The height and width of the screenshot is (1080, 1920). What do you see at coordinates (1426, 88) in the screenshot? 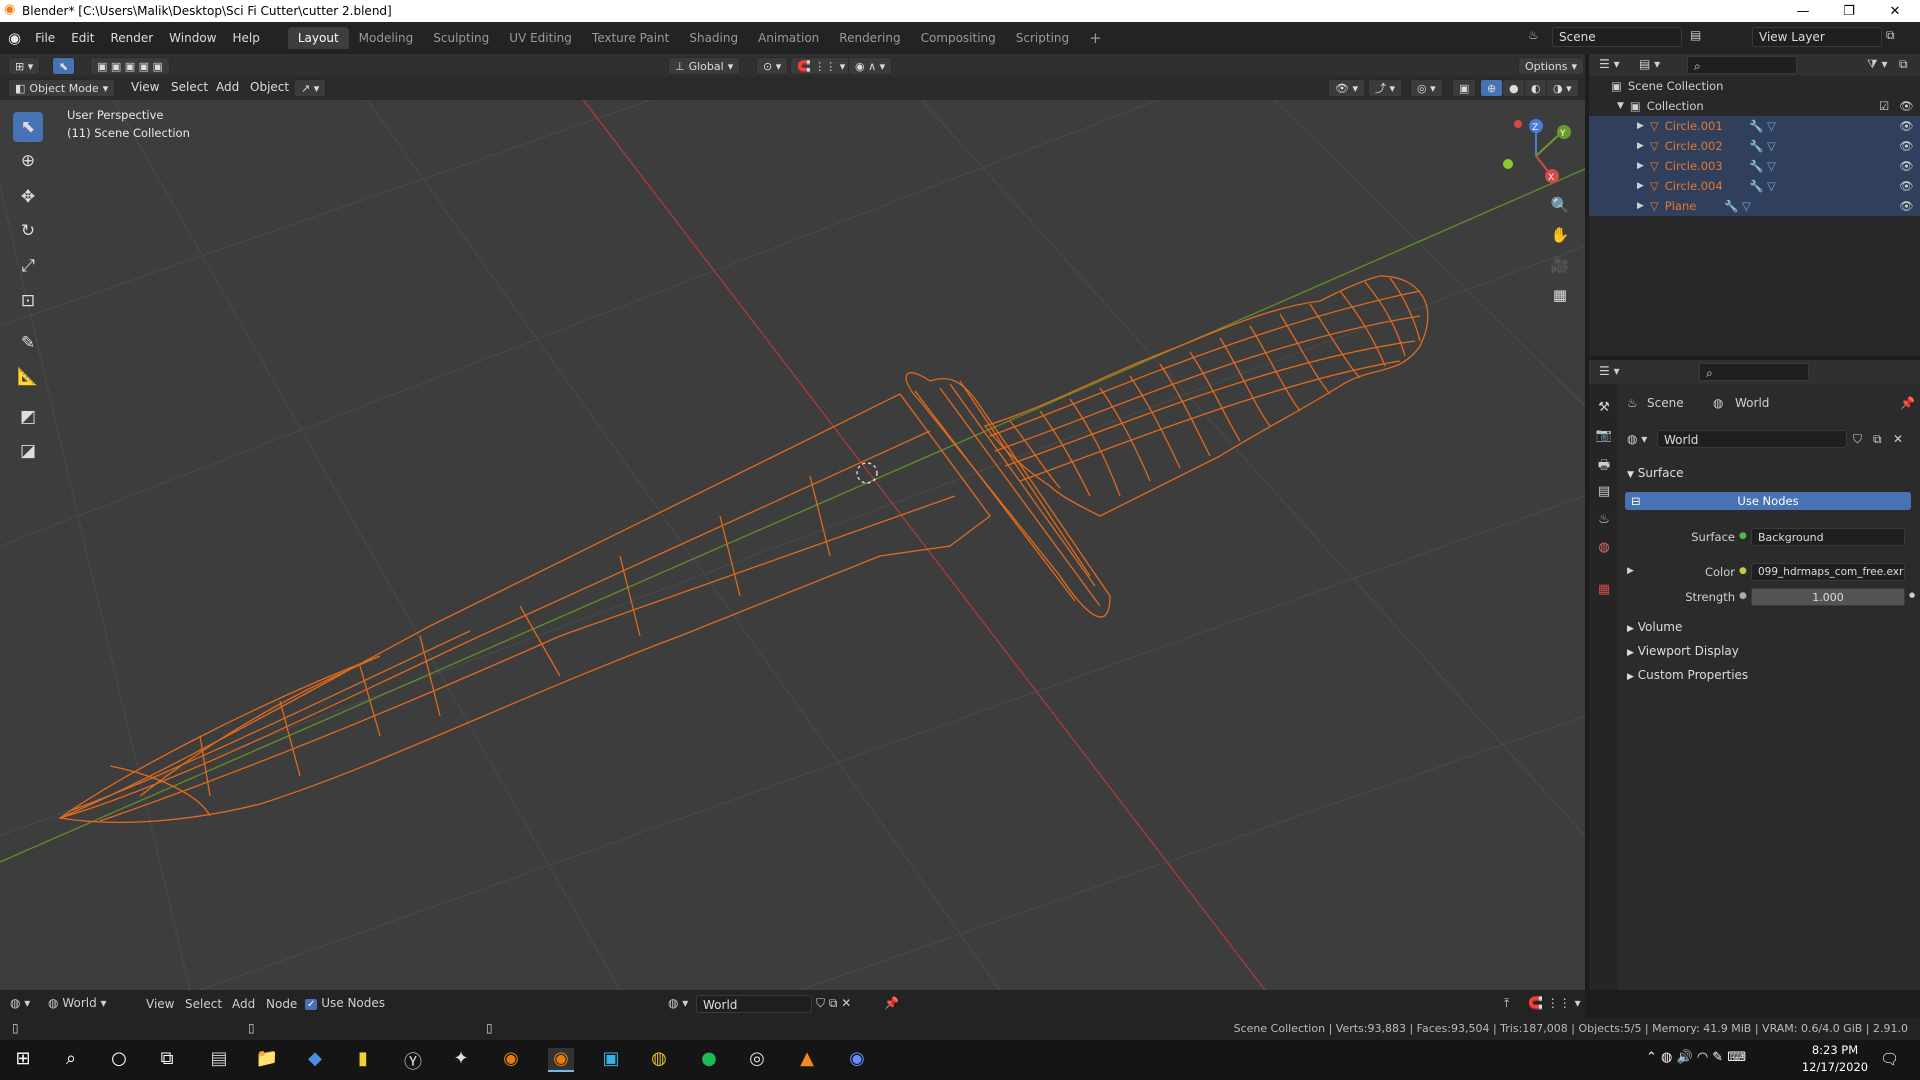
I see `overlays-icon: ◎ ▾` at bounding box center [1426, 88].